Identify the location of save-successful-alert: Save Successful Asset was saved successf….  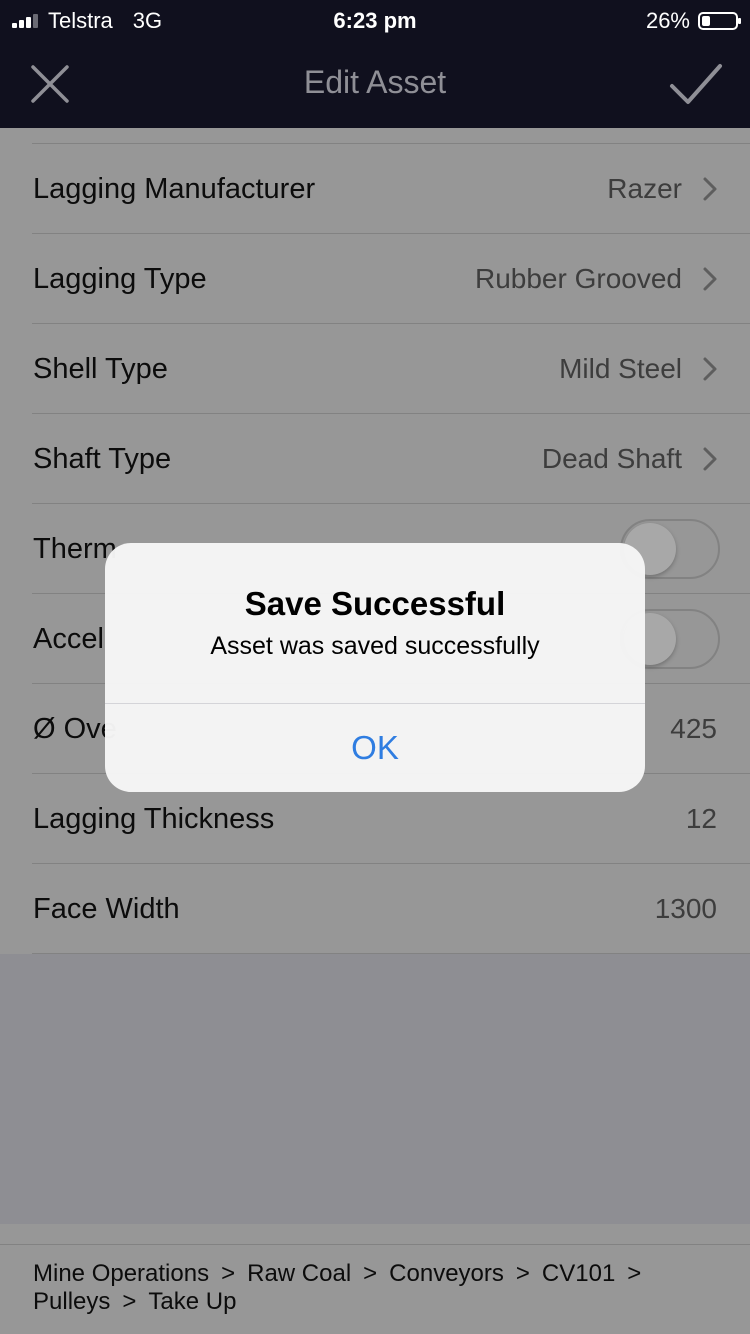
(375, 667).